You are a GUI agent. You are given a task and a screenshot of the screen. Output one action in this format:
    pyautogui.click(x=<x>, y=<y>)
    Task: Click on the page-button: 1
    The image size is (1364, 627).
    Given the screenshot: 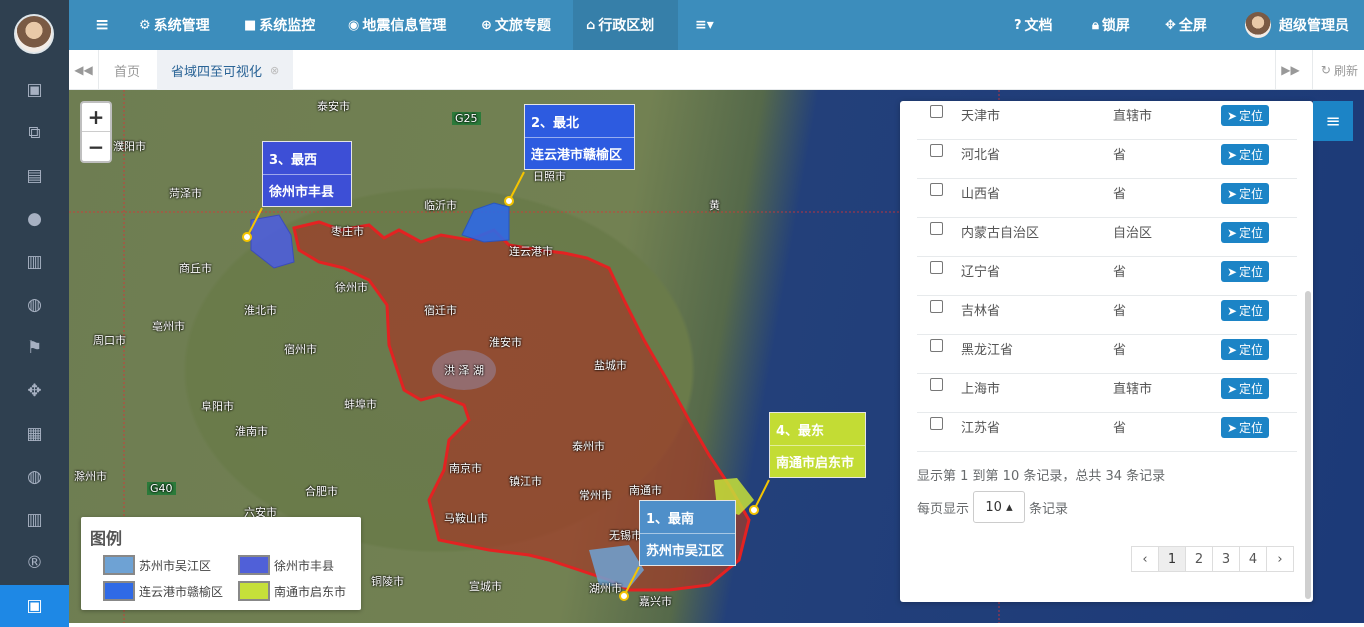 What is the action you would take?
    pyautogui.click(x=1172, y=559)
    